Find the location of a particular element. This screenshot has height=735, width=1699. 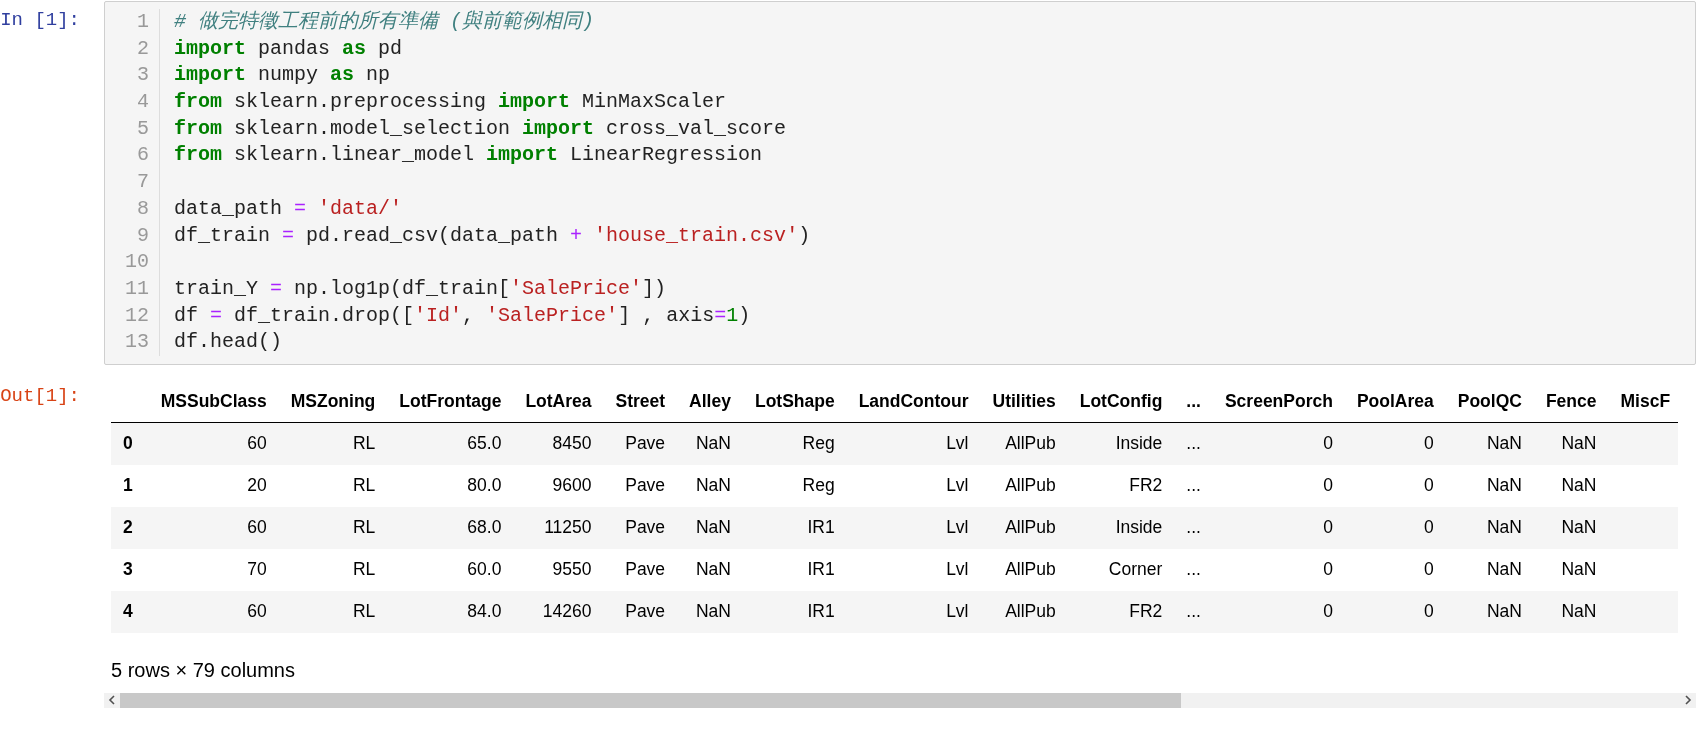

output-prompt: Out[1]: is located at coordinates (40, 396).